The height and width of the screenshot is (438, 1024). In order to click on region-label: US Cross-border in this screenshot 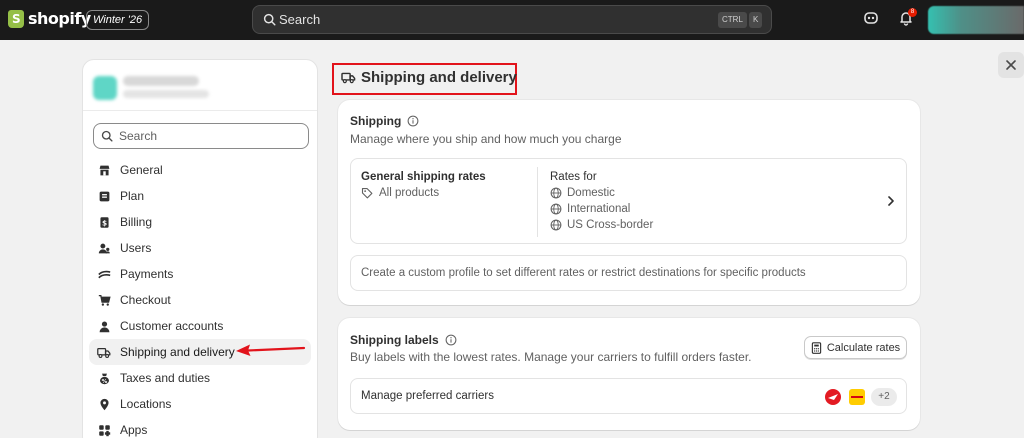, I will do `click(610, 225)`.